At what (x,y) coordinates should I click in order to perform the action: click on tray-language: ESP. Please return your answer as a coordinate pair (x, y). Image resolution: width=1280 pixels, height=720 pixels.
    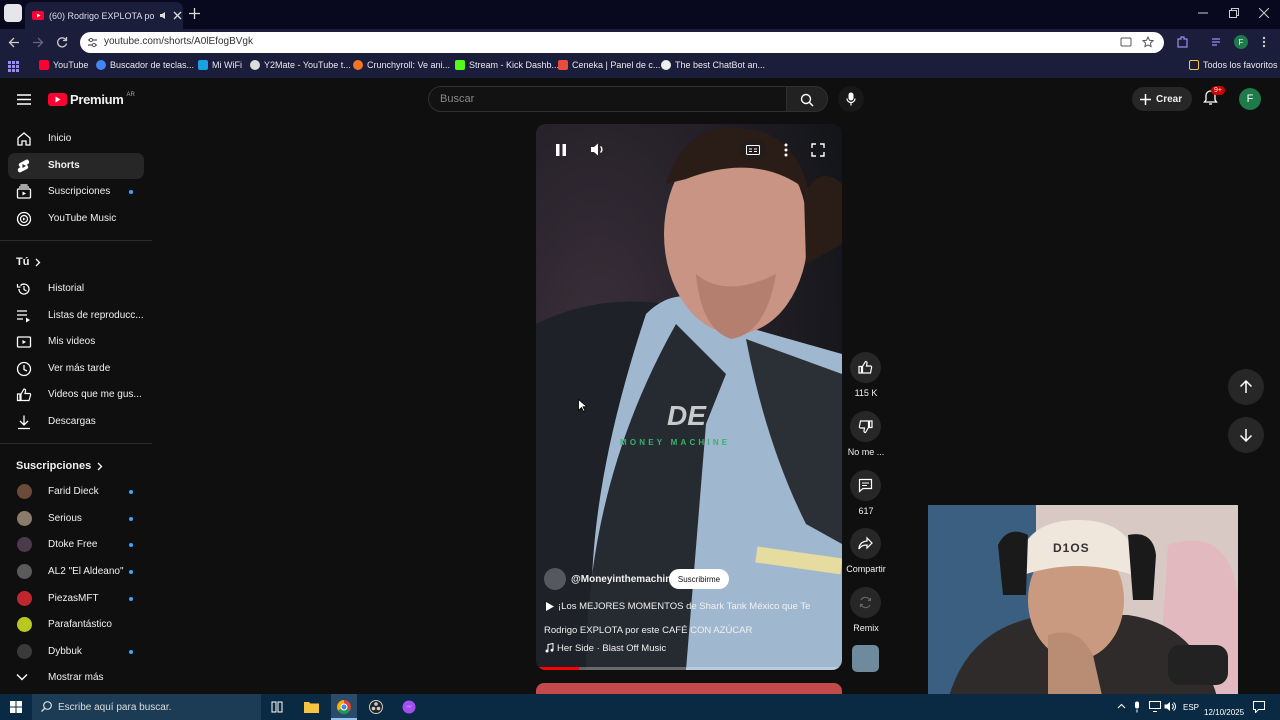
    Looking at the image, I should click on (1191, 707).